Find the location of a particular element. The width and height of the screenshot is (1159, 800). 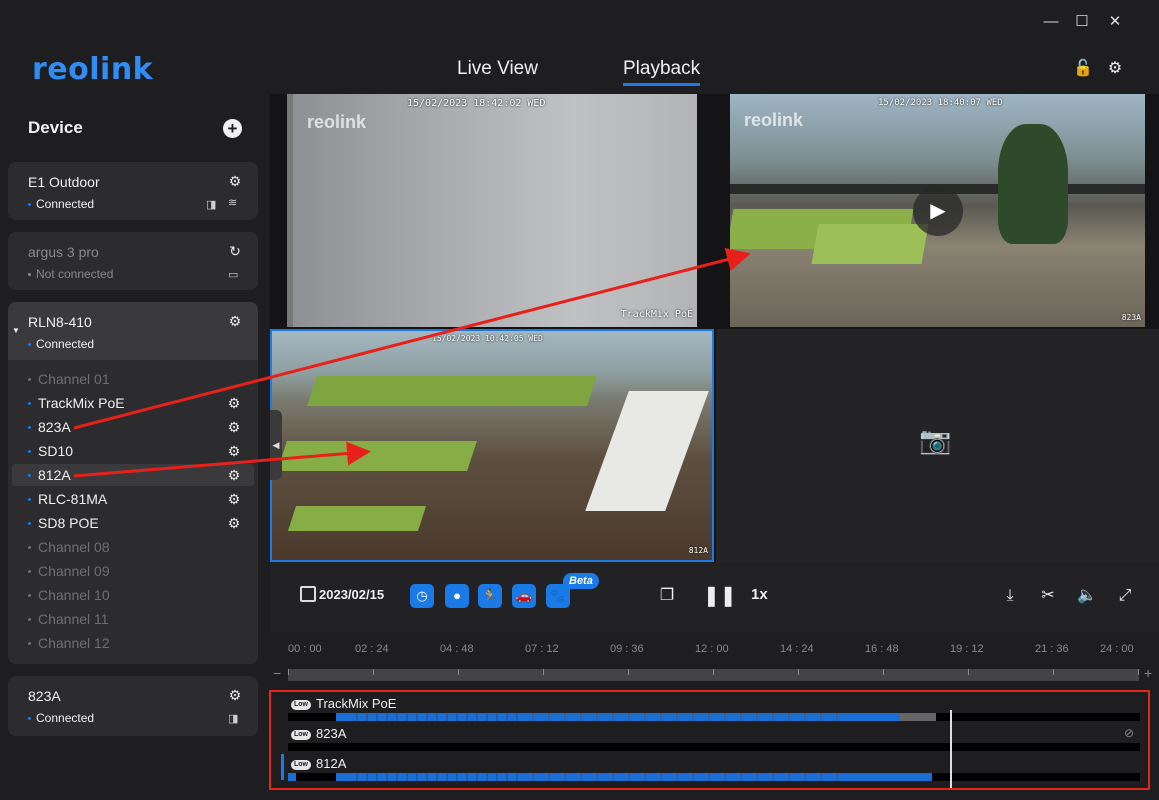

video-timestamp: 15/02/2023 18:40:07 WED is located at coordinates (940, 103).